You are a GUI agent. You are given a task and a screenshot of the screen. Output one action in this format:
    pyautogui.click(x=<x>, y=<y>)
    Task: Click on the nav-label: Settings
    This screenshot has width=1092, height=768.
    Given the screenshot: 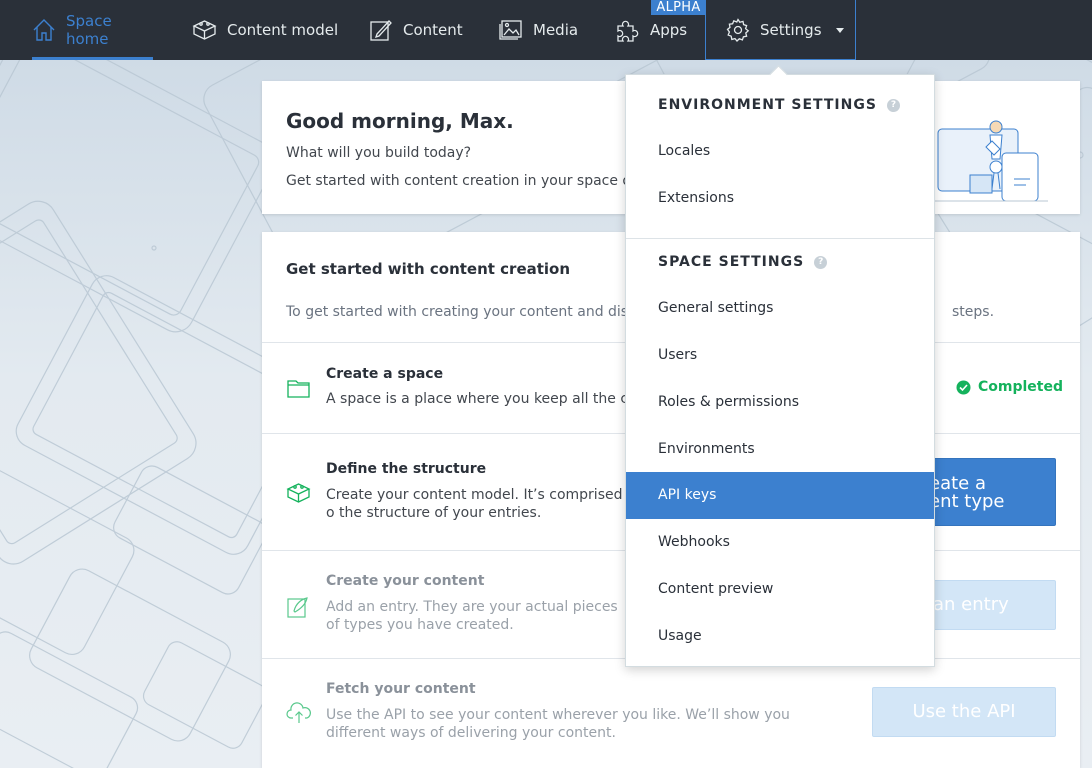 What is the action you would take?
    pyautogui.click(x=791, y=30)
    